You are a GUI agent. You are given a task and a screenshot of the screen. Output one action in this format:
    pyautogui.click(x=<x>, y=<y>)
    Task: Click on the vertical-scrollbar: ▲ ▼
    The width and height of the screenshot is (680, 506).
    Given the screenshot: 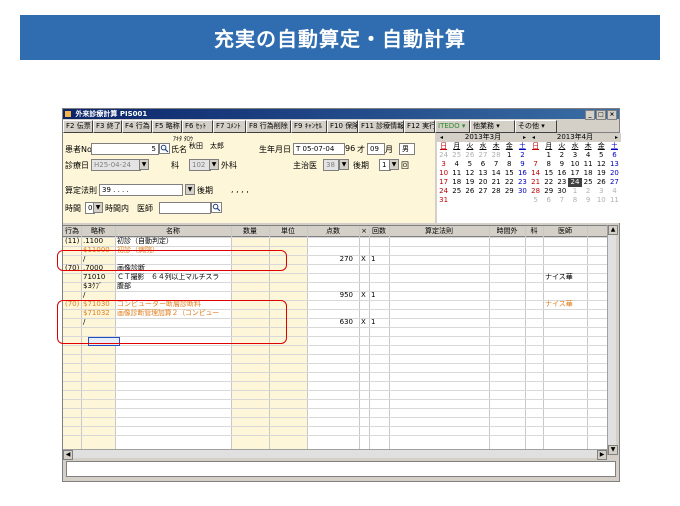 What is the action you would take?
    pyautogui.click(x=612, y=340)
    